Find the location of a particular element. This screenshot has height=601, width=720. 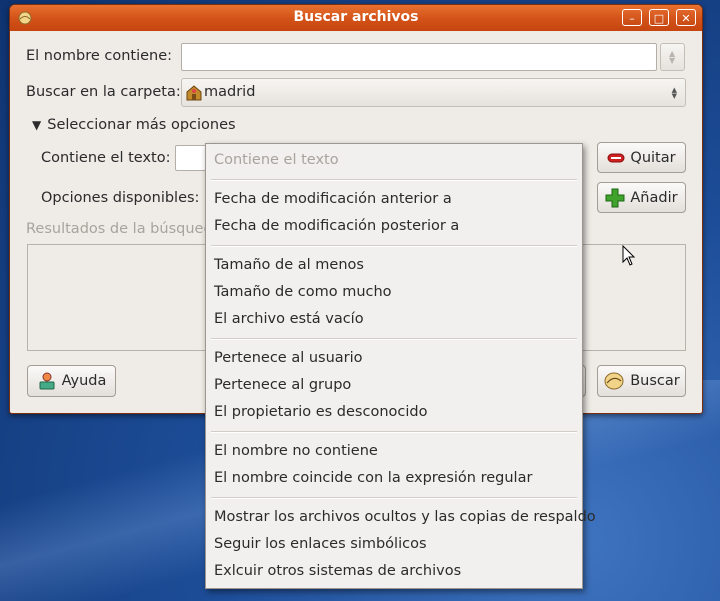

maximize-button: □ is located at coordinates (659, 17).